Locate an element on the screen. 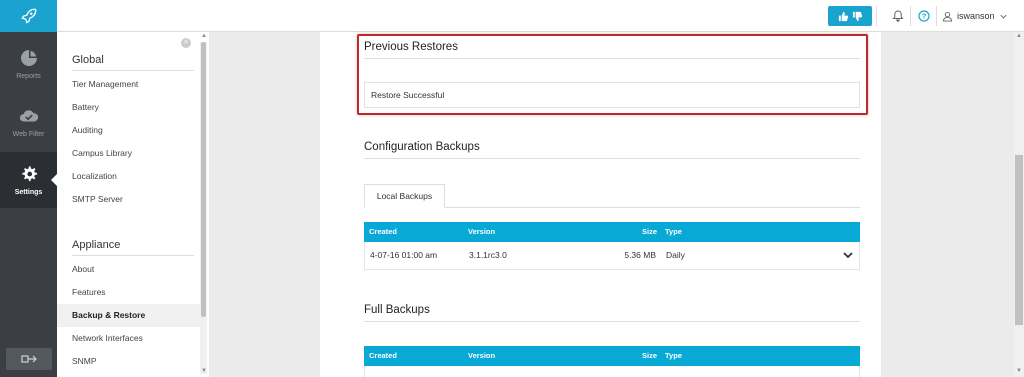 This screenshot has width=1024, height=377. app-rail: Reports Web Filter Settings is located at coordinates (28, 188).